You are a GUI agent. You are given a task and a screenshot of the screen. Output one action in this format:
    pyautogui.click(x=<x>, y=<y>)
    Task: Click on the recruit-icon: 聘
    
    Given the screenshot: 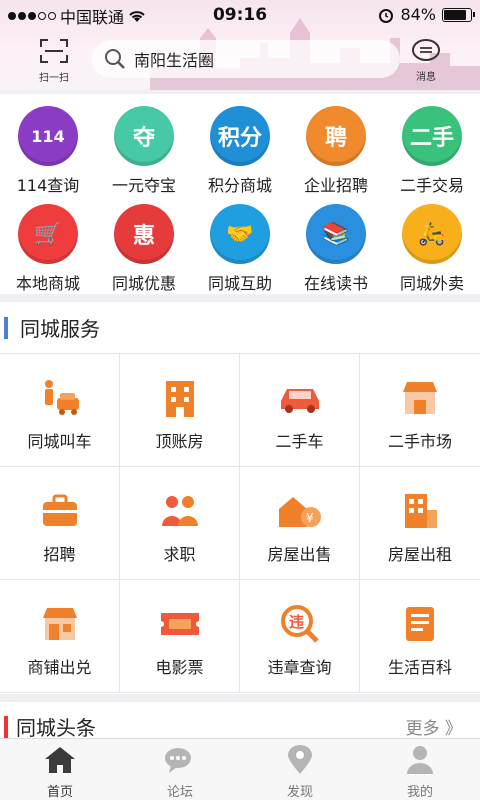 What is the action you would take?
    pyautogui.click(x=336, y=136)
    